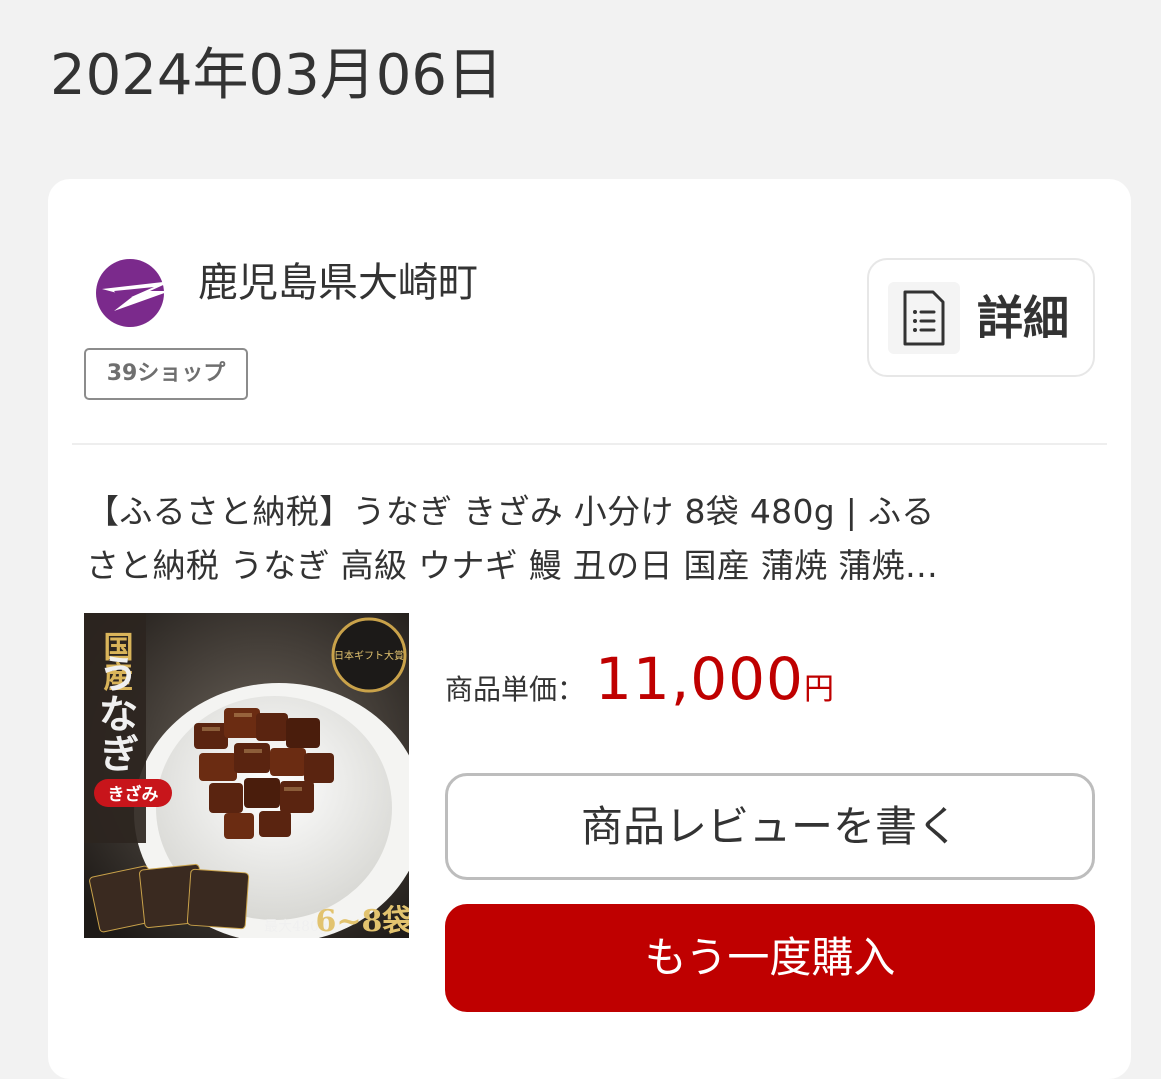 Image resolution: width=1161 pixels, height=1079 pixels. What do you see at coordinates (818, 689) in the screenshot?
I see `price-unit: 円` at bounding box center [818, 689].